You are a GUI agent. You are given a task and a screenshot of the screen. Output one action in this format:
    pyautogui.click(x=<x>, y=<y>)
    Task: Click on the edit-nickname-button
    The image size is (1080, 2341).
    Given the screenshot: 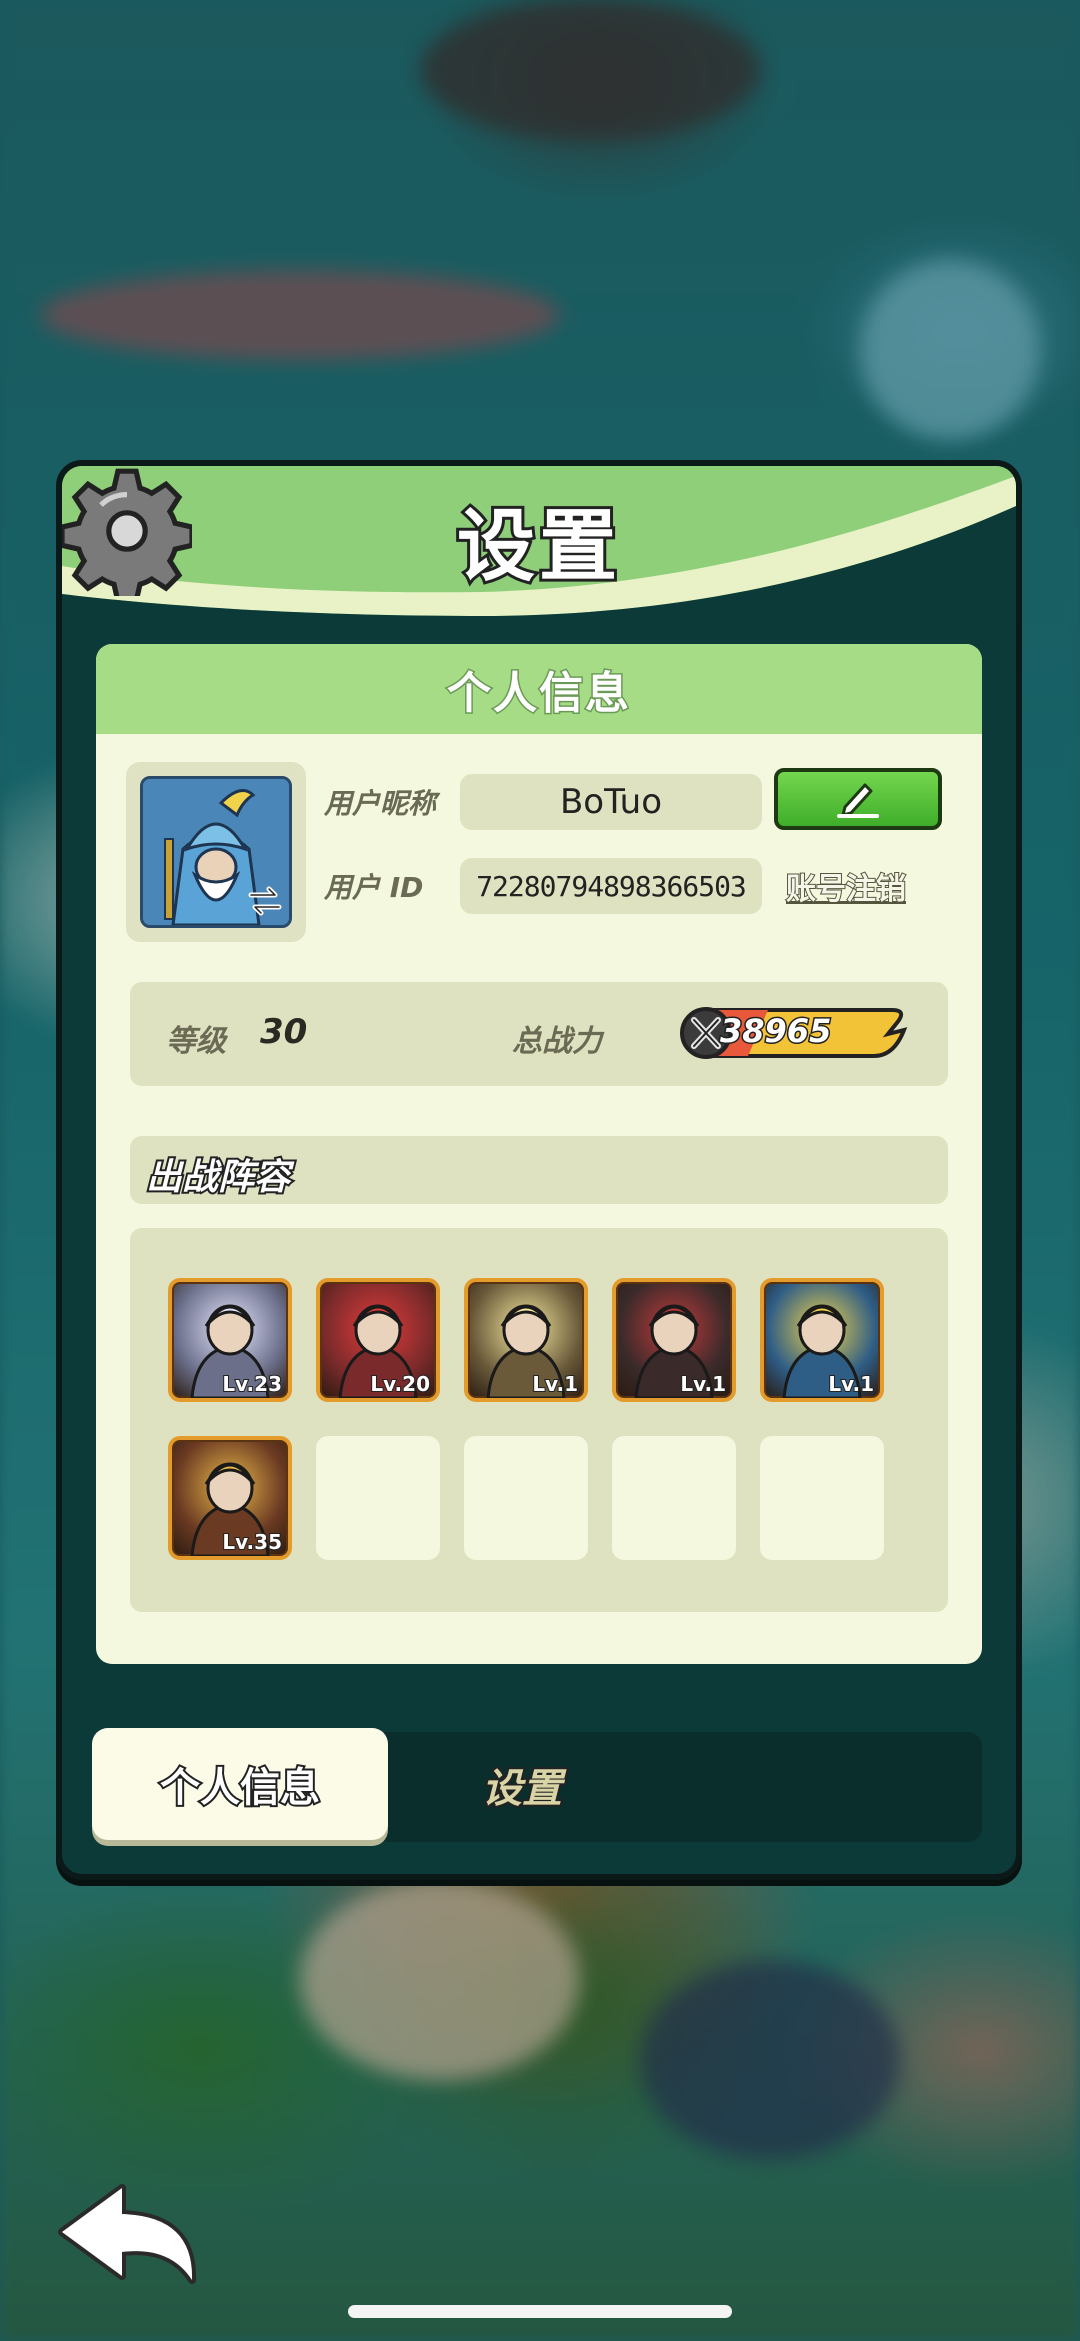 What is the action you would take?
    pyautogui.click(x=858, y=799)
    